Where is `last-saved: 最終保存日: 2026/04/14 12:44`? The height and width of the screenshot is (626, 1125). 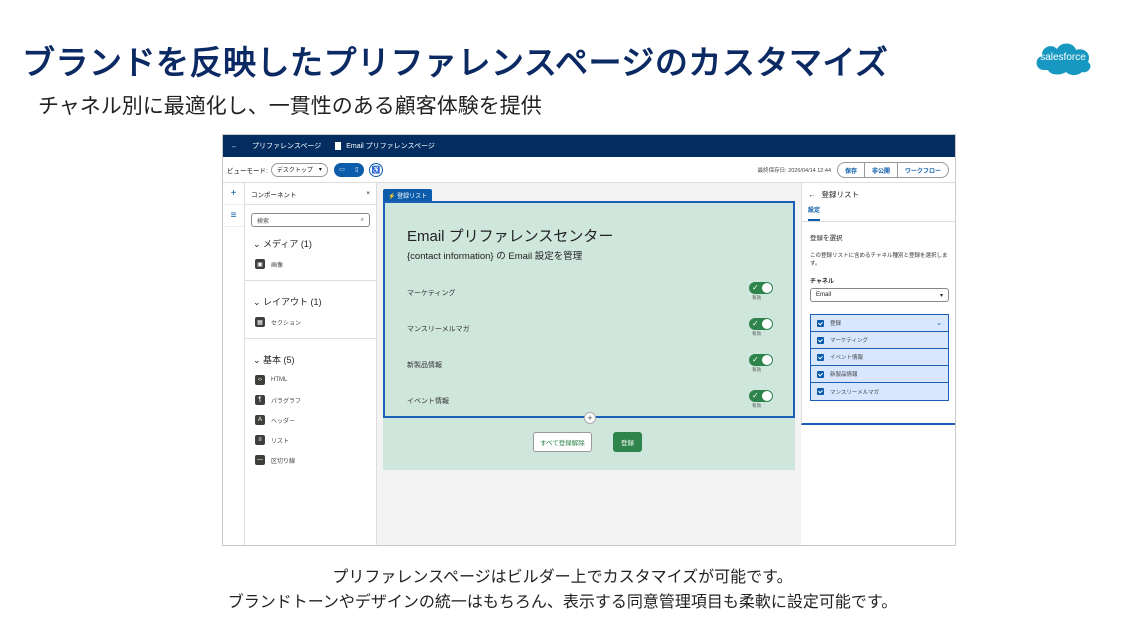
last-saved: 最終保存日: 2026/04/14 12:44 is located at coordinates (794, 171).